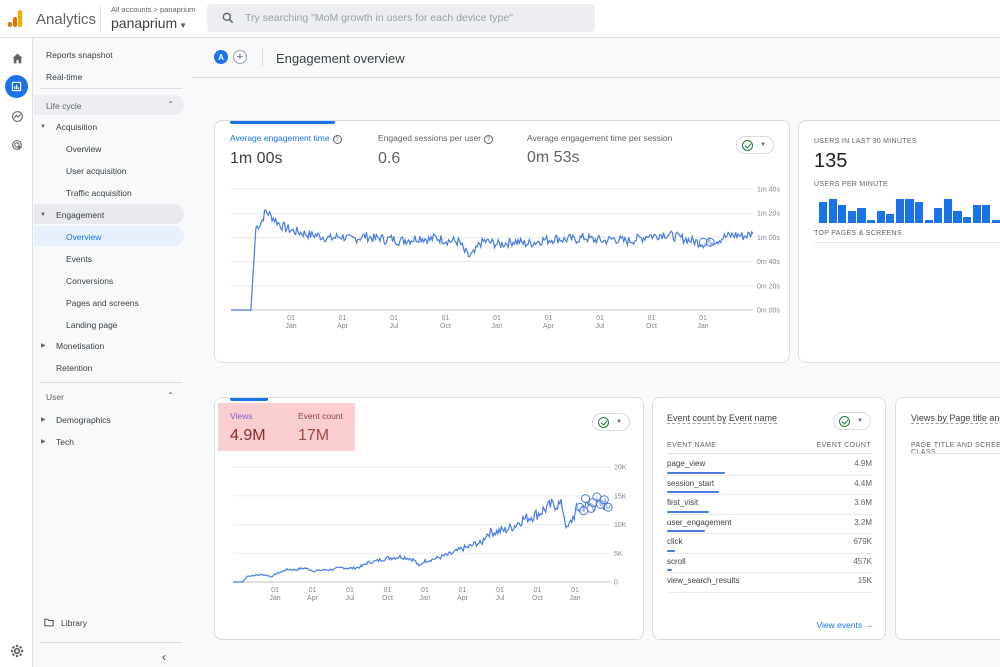 The image size is (1000, 667). What do you see at coordinates (620, 468) in the screenshot?
I see `y-tick-label: 20K` at bounding box center [620, 468].